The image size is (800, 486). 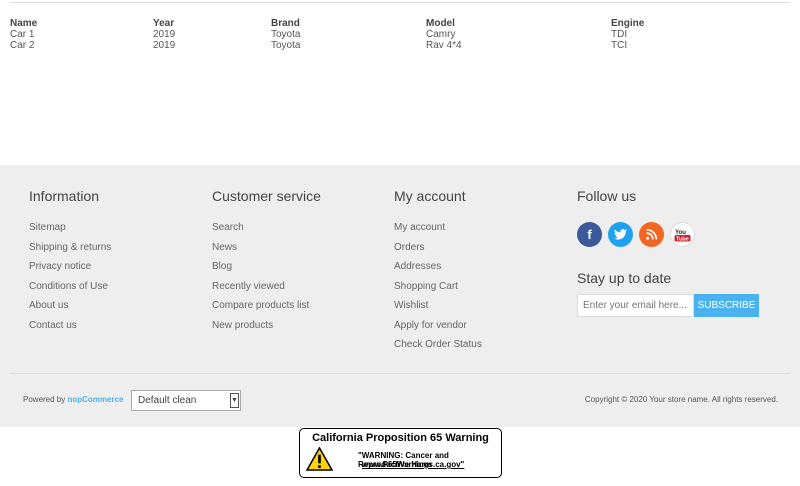 I want to click on newsletter-title: Stay up to date, so click(x=624, y=278).